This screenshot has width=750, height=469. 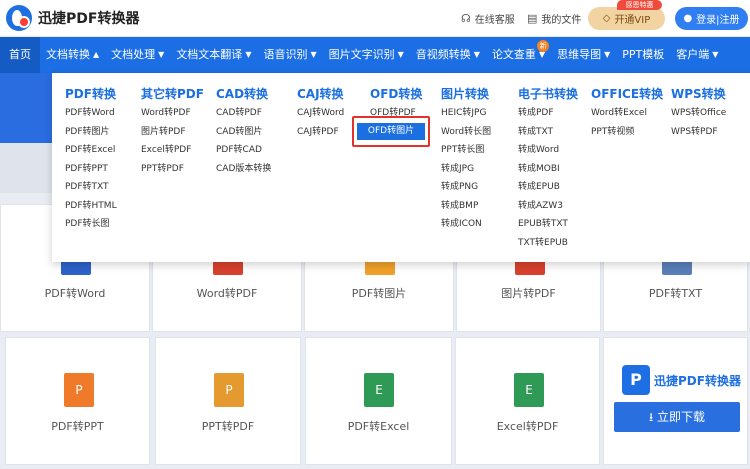 I want to click on new-badge: 新, so click(x=543, y=46).